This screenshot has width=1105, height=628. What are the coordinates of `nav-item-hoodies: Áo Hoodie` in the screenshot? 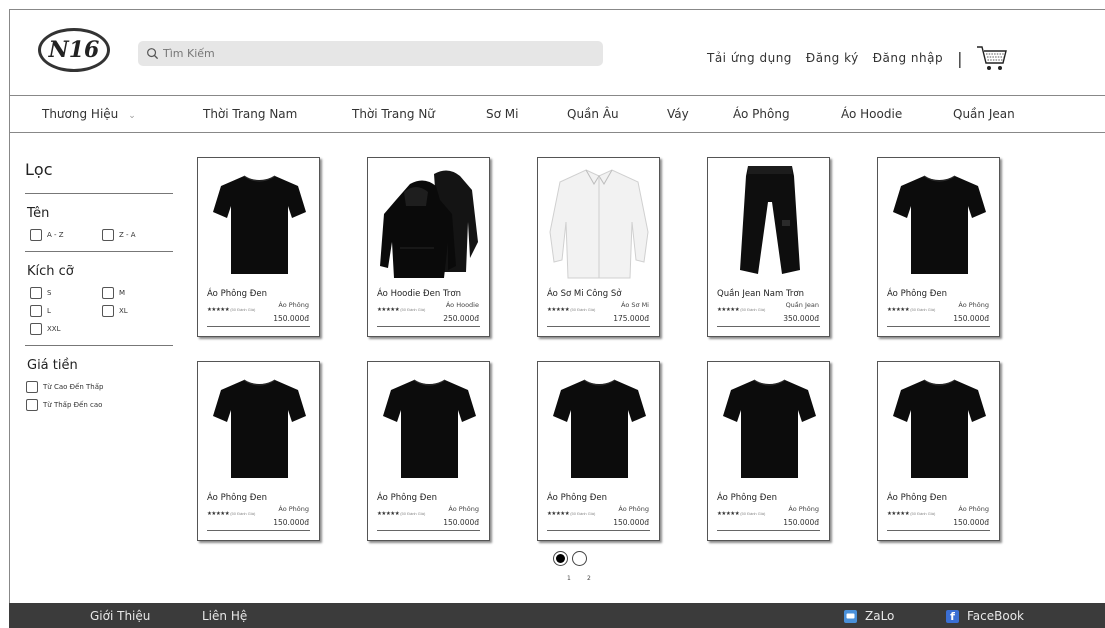 It's located at (871, 114).